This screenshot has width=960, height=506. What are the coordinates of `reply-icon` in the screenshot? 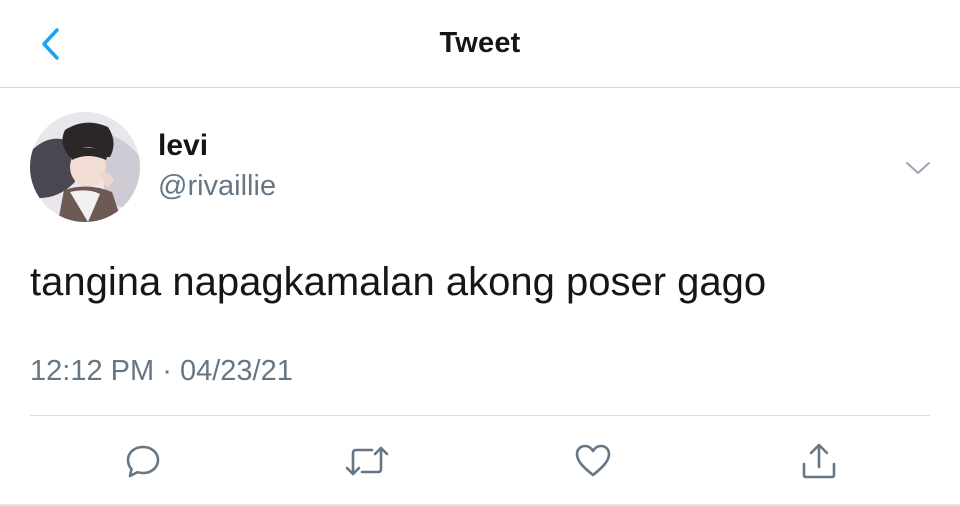 It's located at (143, 461).